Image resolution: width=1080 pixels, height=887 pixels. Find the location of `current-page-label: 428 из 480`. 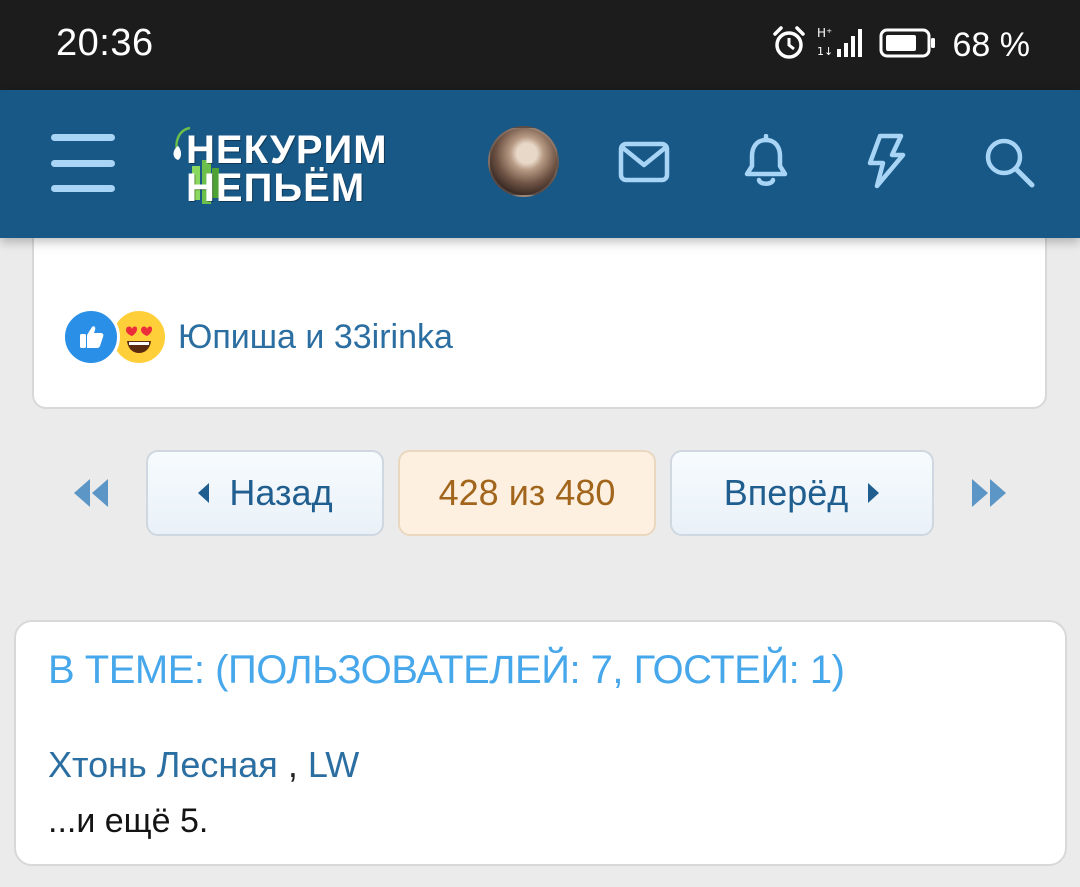

current-page-label: 428 из 480 is located at coordinates (527, 492).